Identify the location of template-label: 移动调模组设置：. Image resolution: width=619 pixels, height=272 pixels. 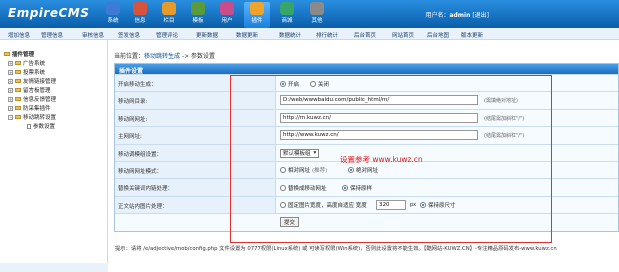
(140, 154).